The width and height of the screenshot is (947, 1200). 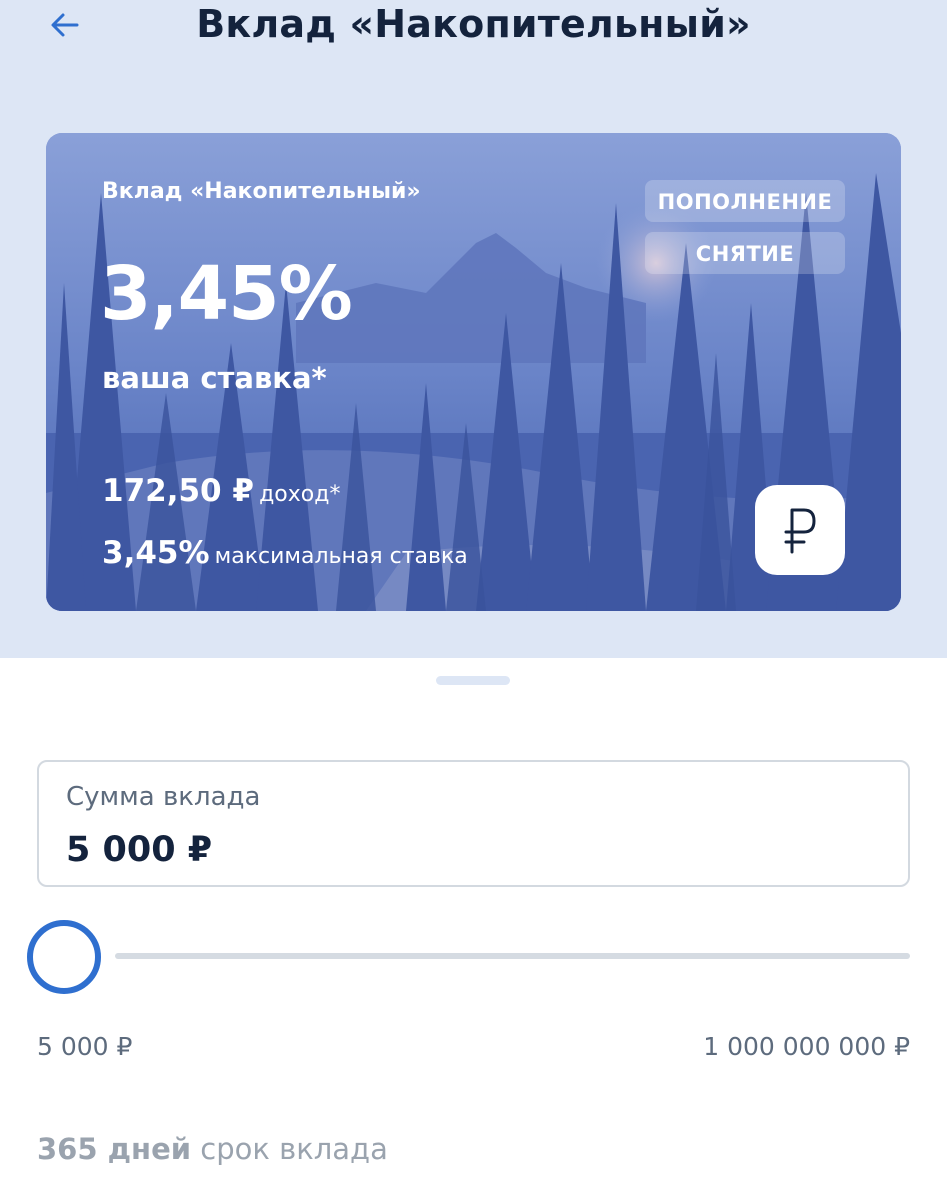 I want to click on term-days: 365 дней, so click(x=114, y=1149).